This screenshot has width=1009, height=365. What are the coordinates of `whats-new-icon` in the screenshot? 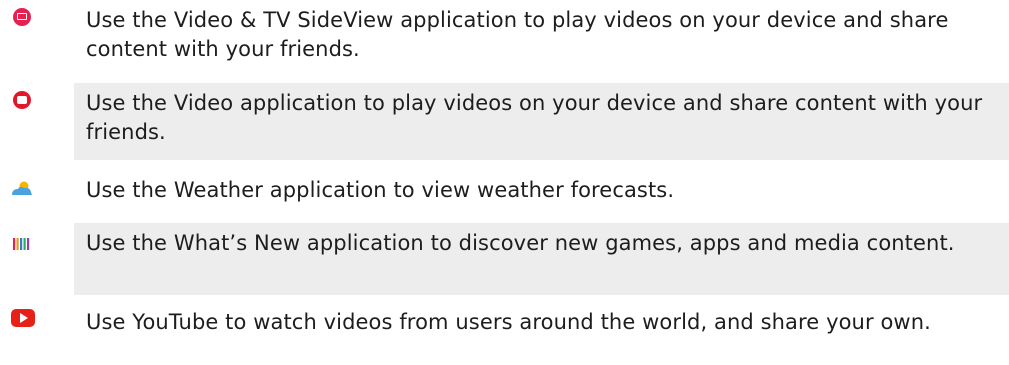 It's located at (22, 242).